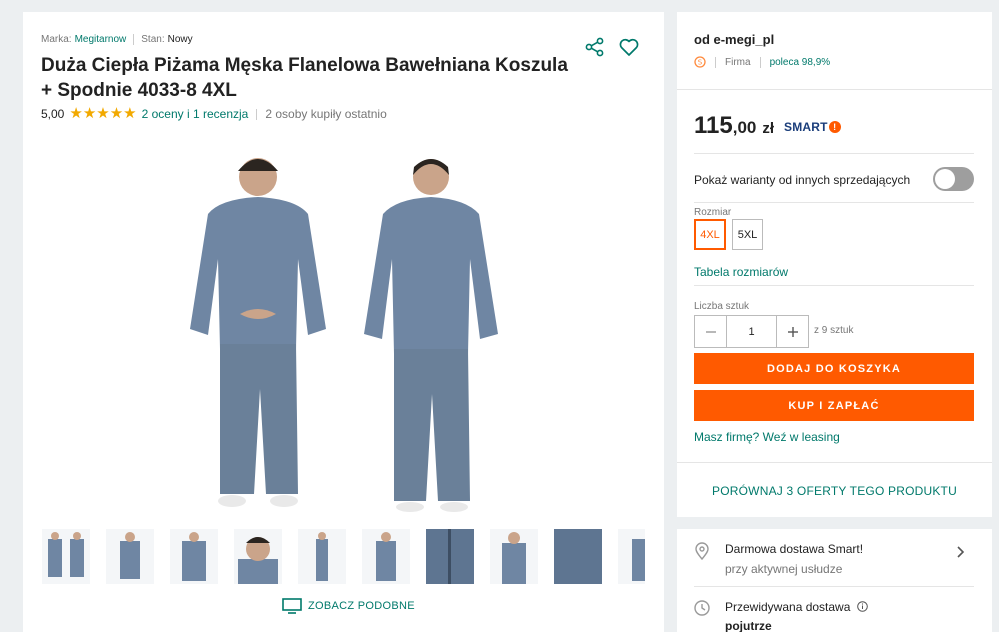 This screenshot has width=999, height=632. What do you see at coordinates (326, 114) in the screenshot?
I see `recent-buyers: 2 osoby kupiły ostatnio` at bounding box center [326, 114].